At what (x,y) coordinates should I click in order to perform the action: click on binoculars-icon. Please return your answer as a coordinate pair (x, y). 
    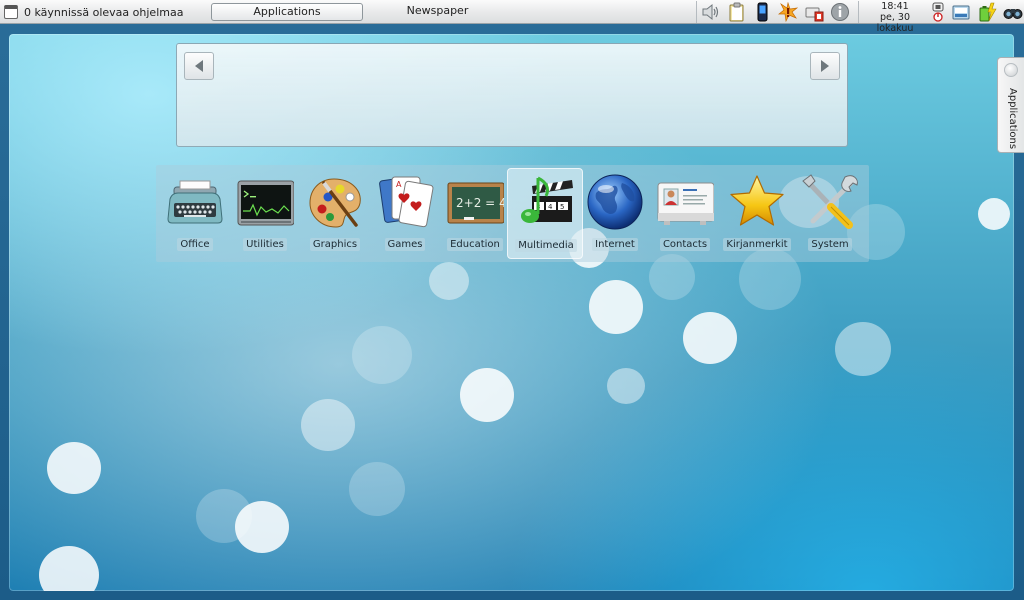
    Looking at the image, I should click on (1013, 12).